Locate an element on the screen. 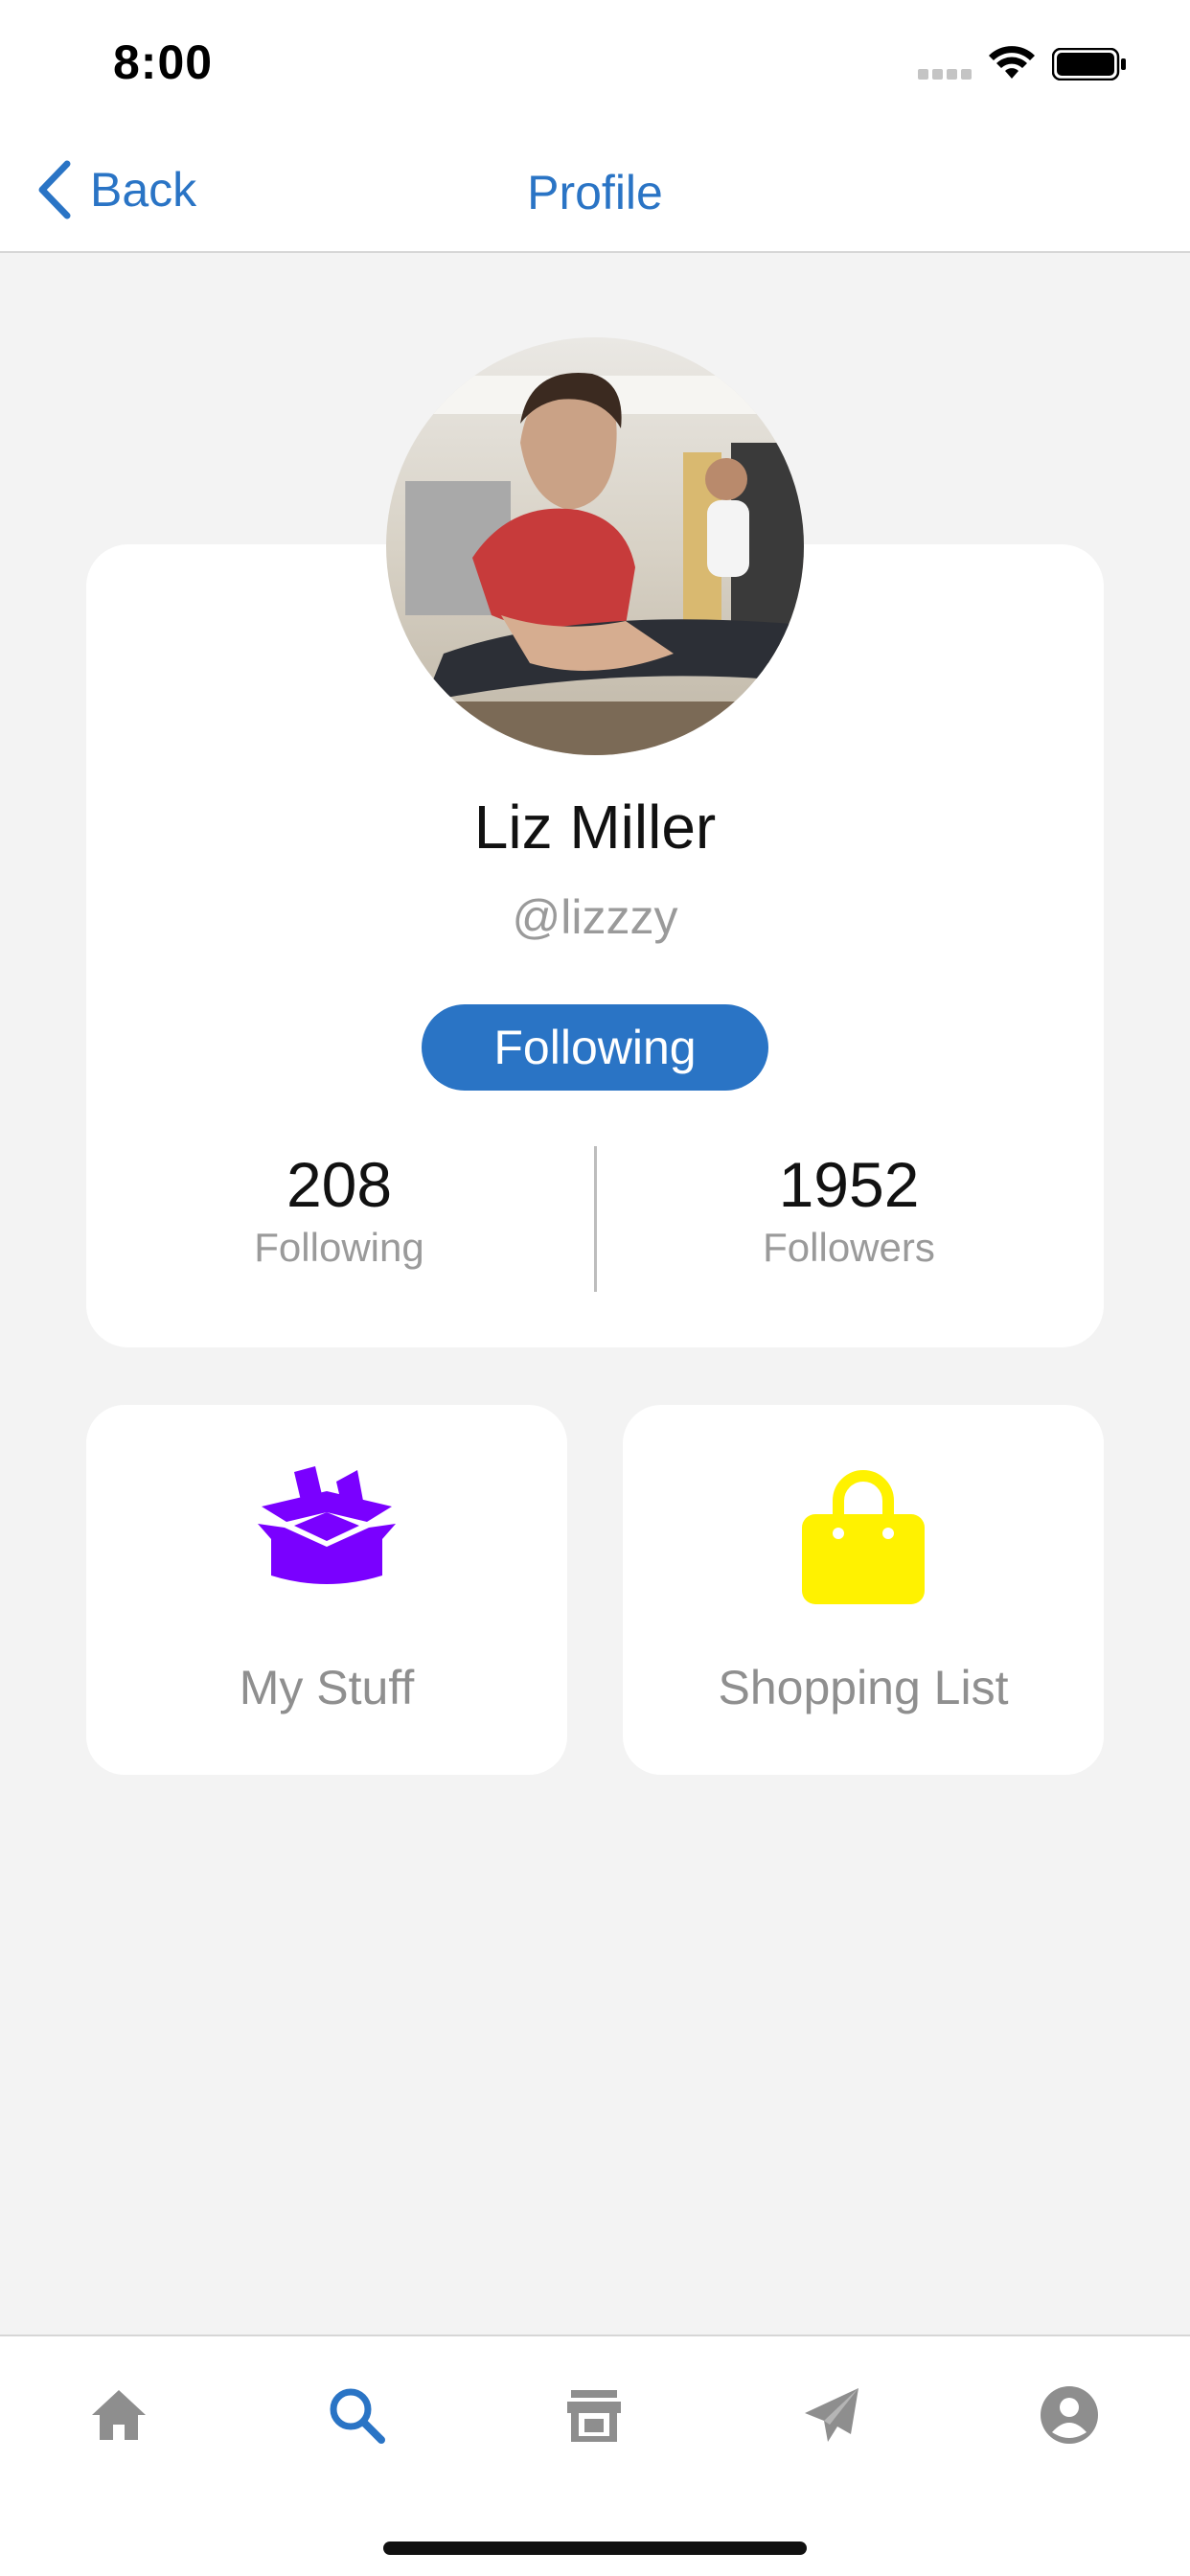 The width and height of the screenshot is (1190, 2576). tab-store is located at coordinates (594, 2415).